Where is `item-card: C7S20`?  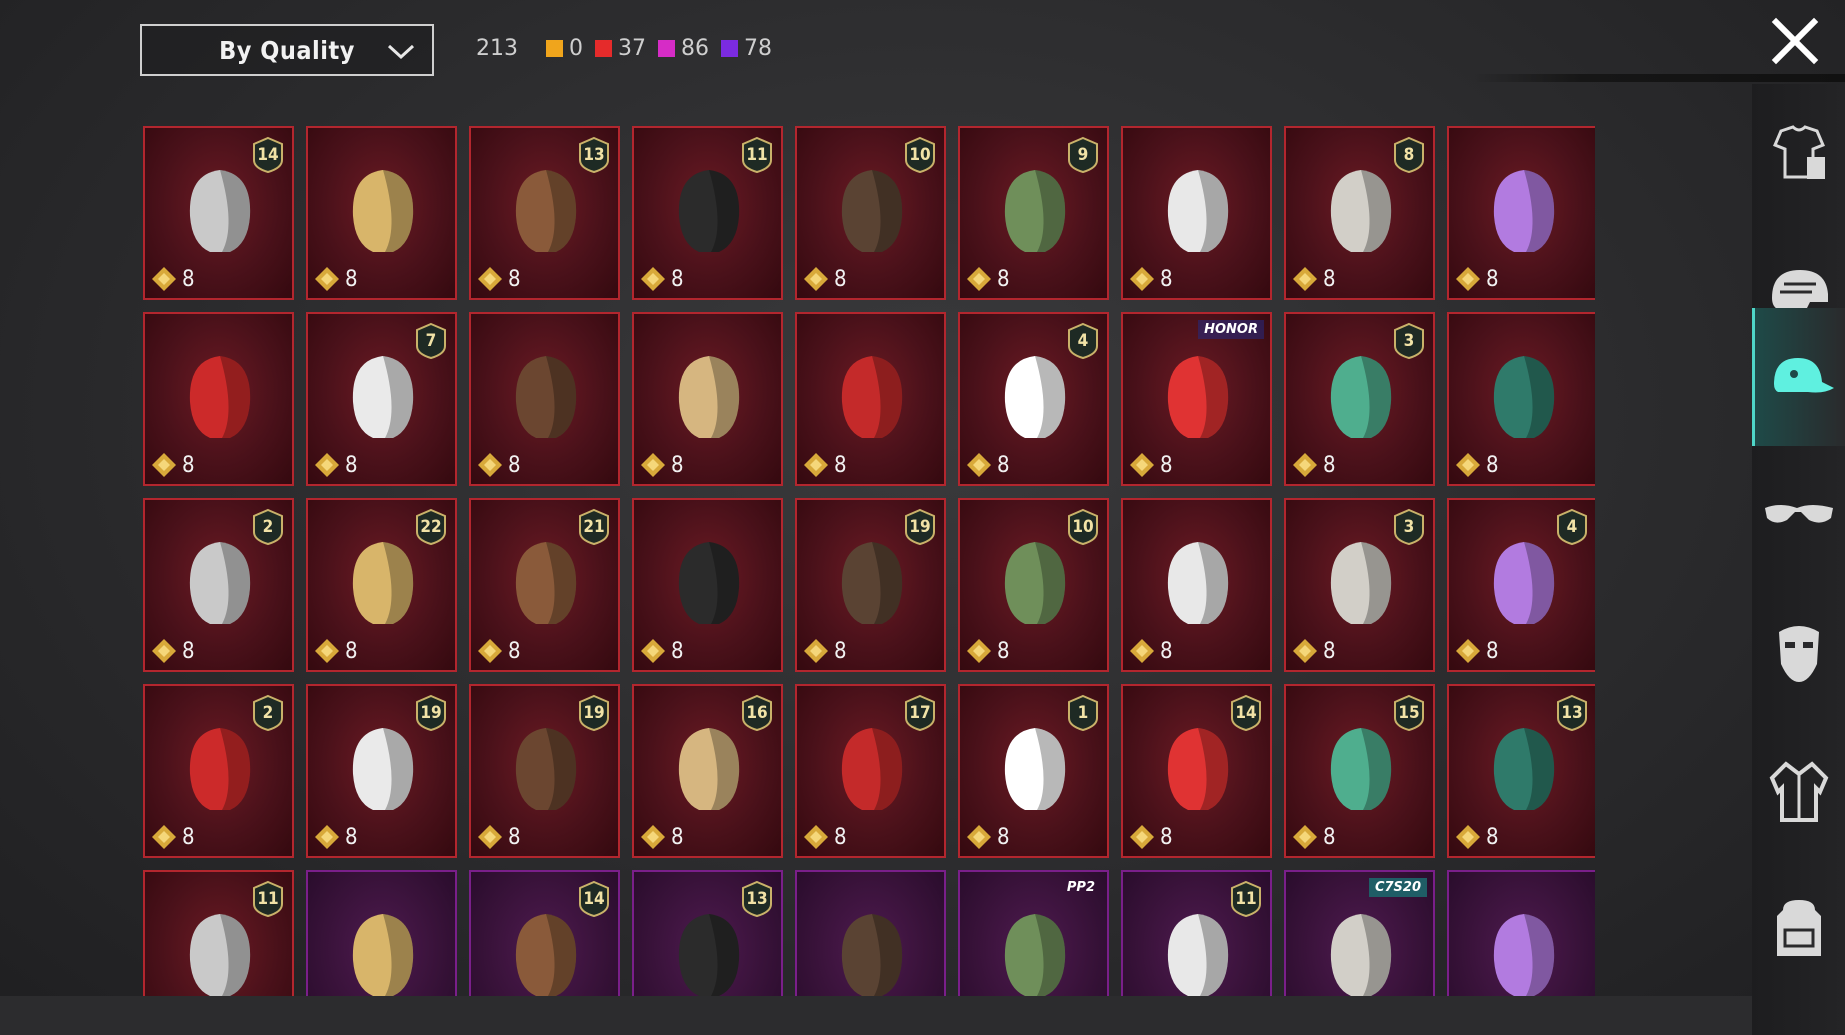
item-card: C7S20 is located at coordinates (1359, 933).